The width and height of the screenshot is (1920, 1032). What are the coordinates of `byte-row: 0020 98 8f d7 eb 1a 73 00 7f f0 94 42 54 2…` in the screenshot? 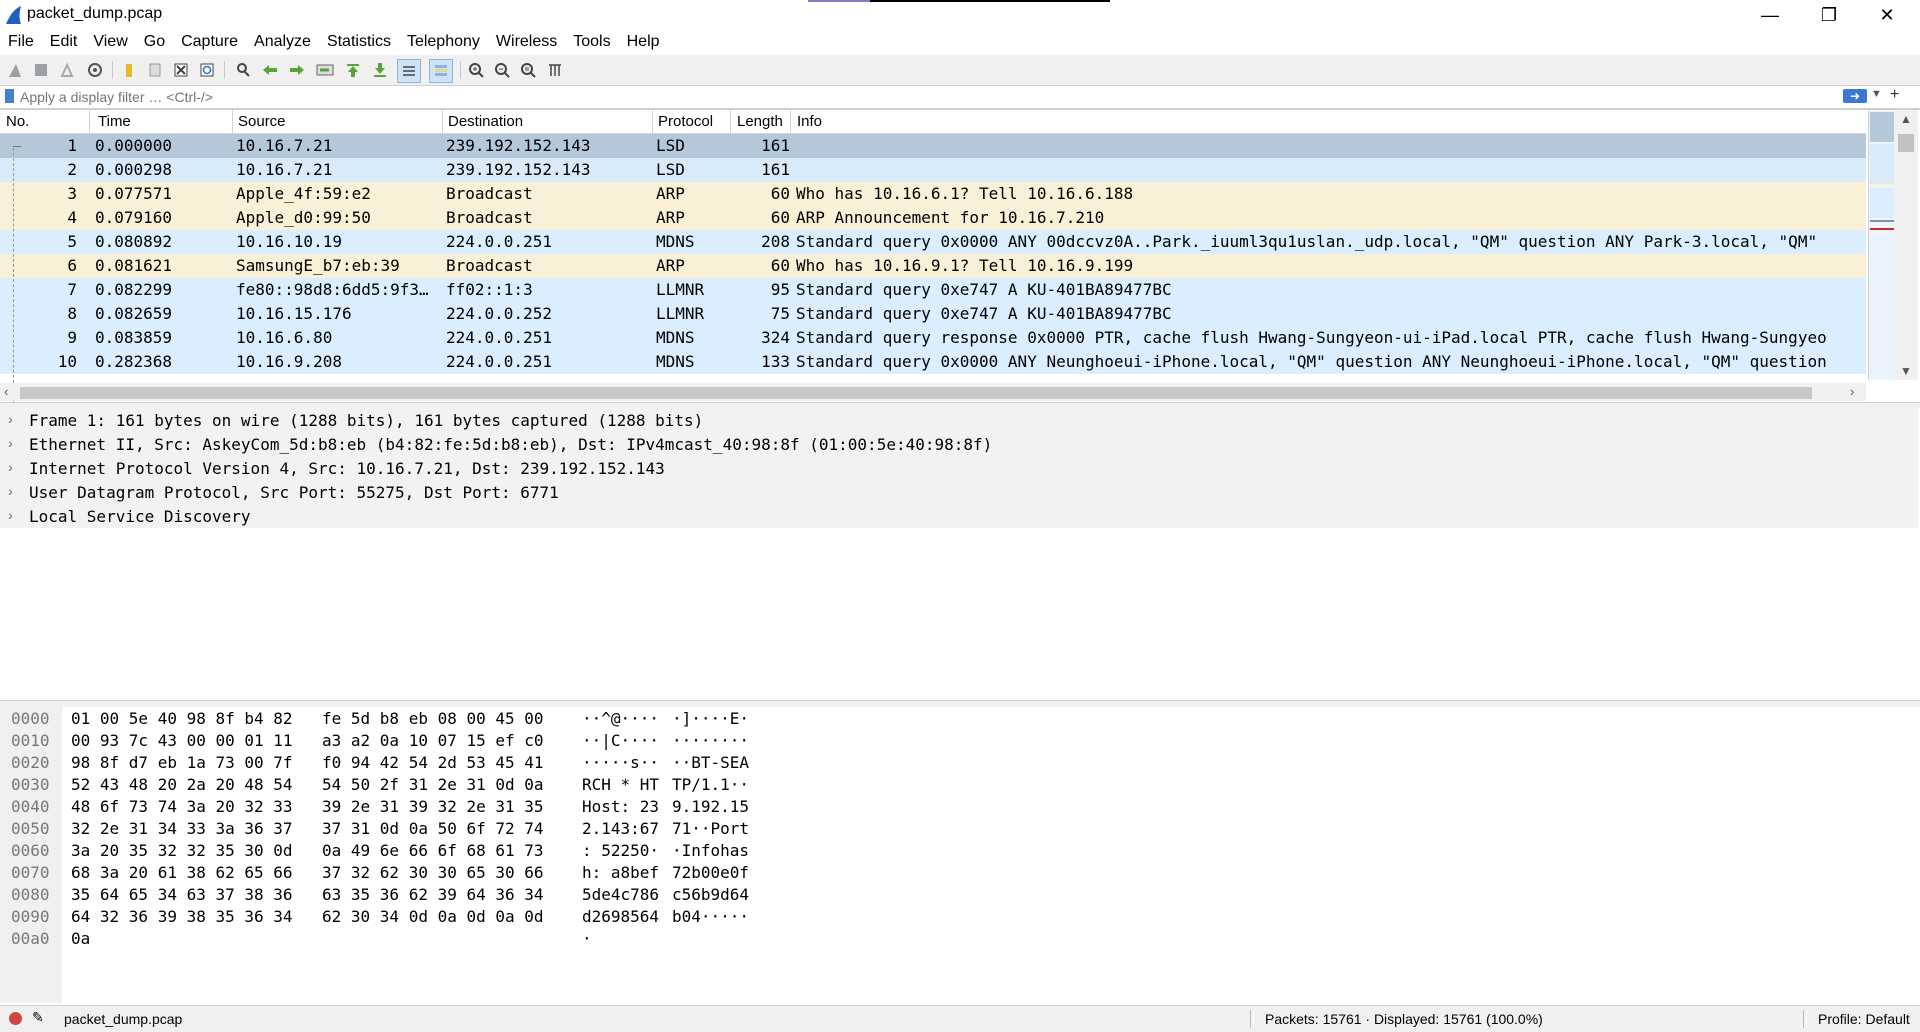 It's located at (959, 762).